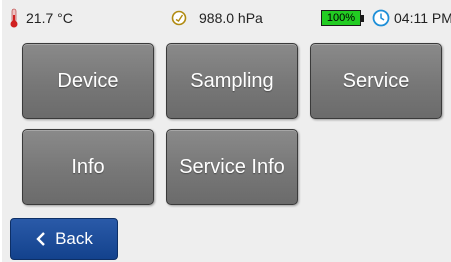  Describe the element at coordinates (14, 18) in the screenshot. I see `thermometer-icon` at that location.